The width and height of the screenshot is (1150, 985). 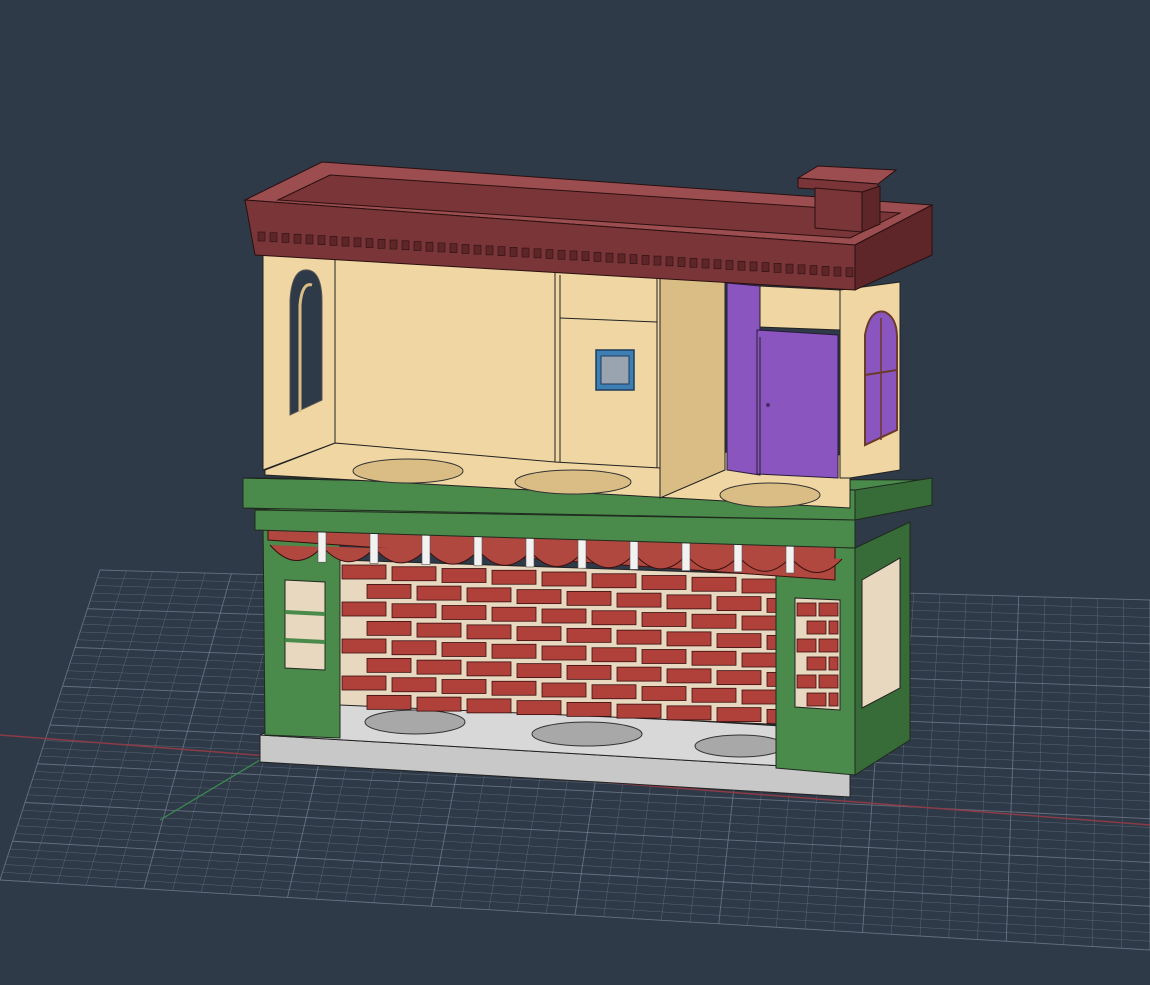 I want to click on chimney-body, so click(x=838, y=210).